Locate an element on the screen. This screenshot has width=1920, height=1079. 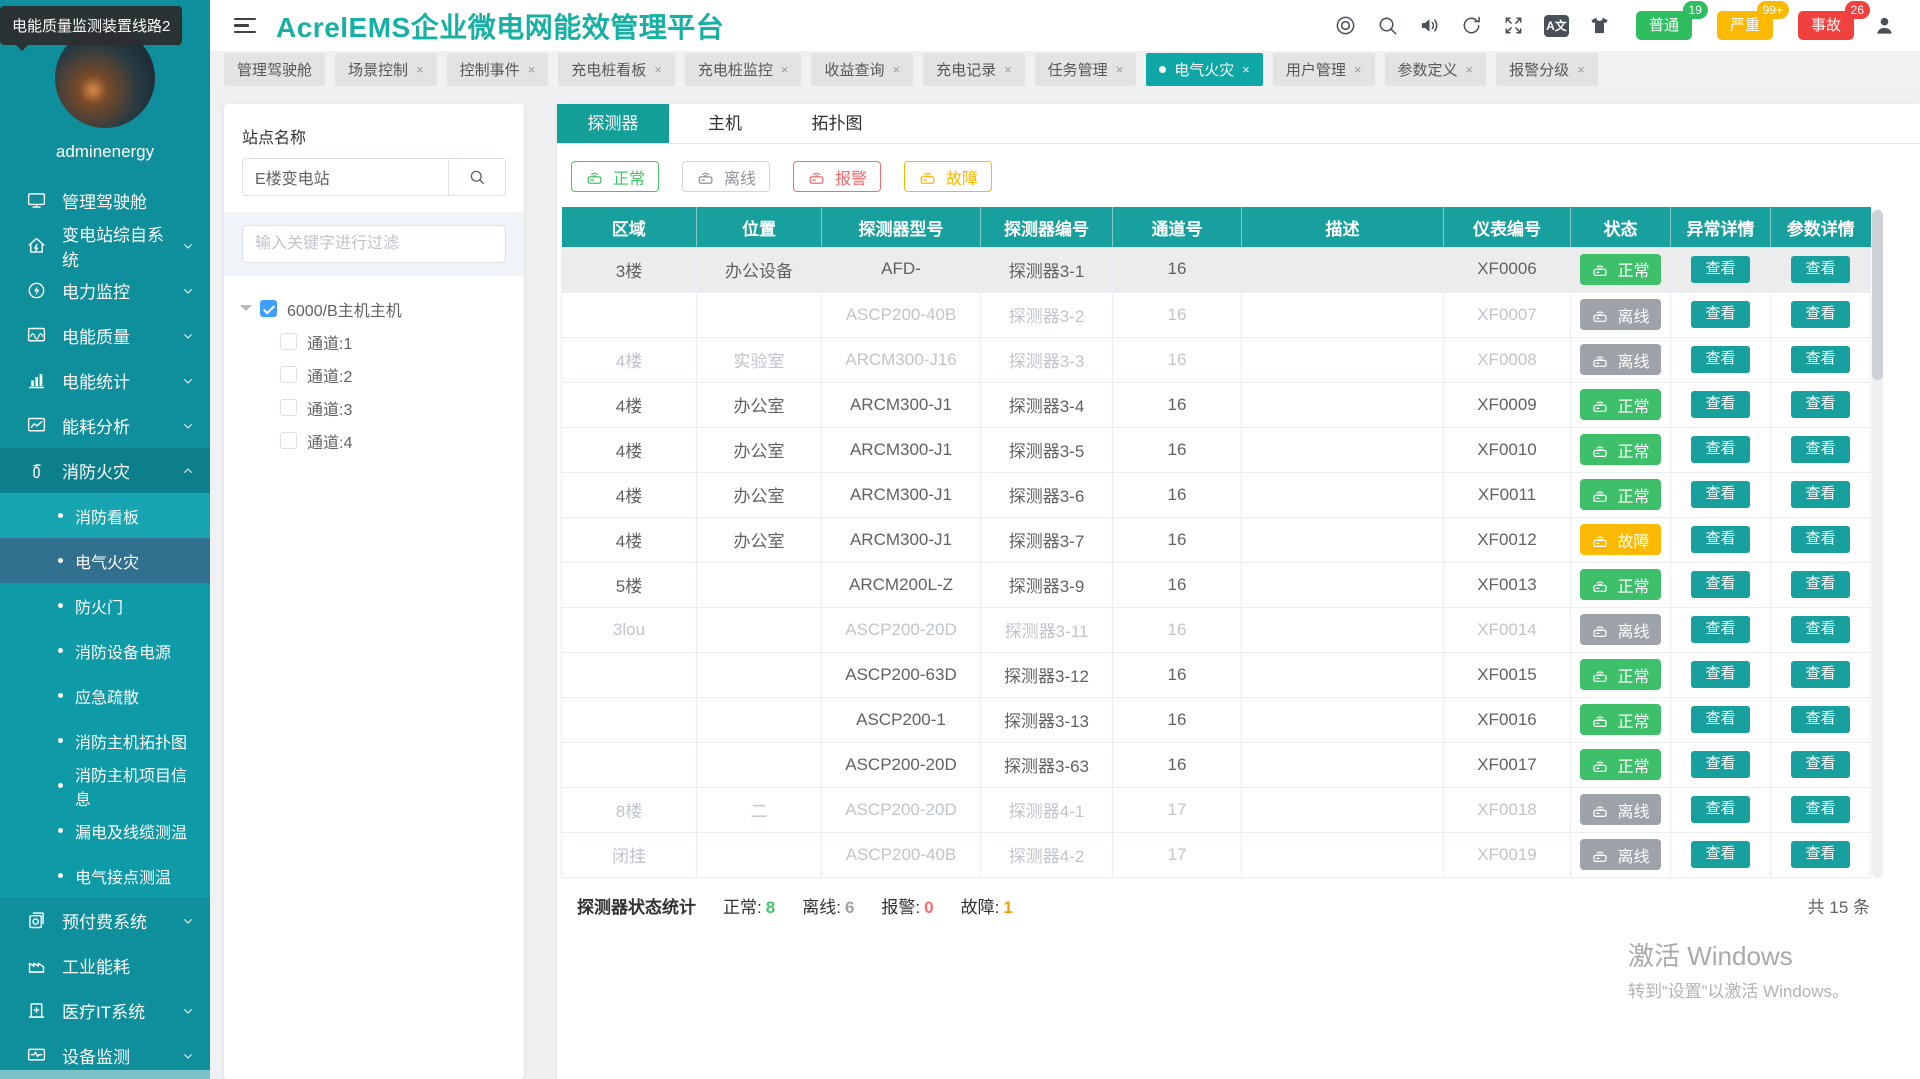
accident-alerts-pill: 事故 26 is located at coordinates (1833, 20).